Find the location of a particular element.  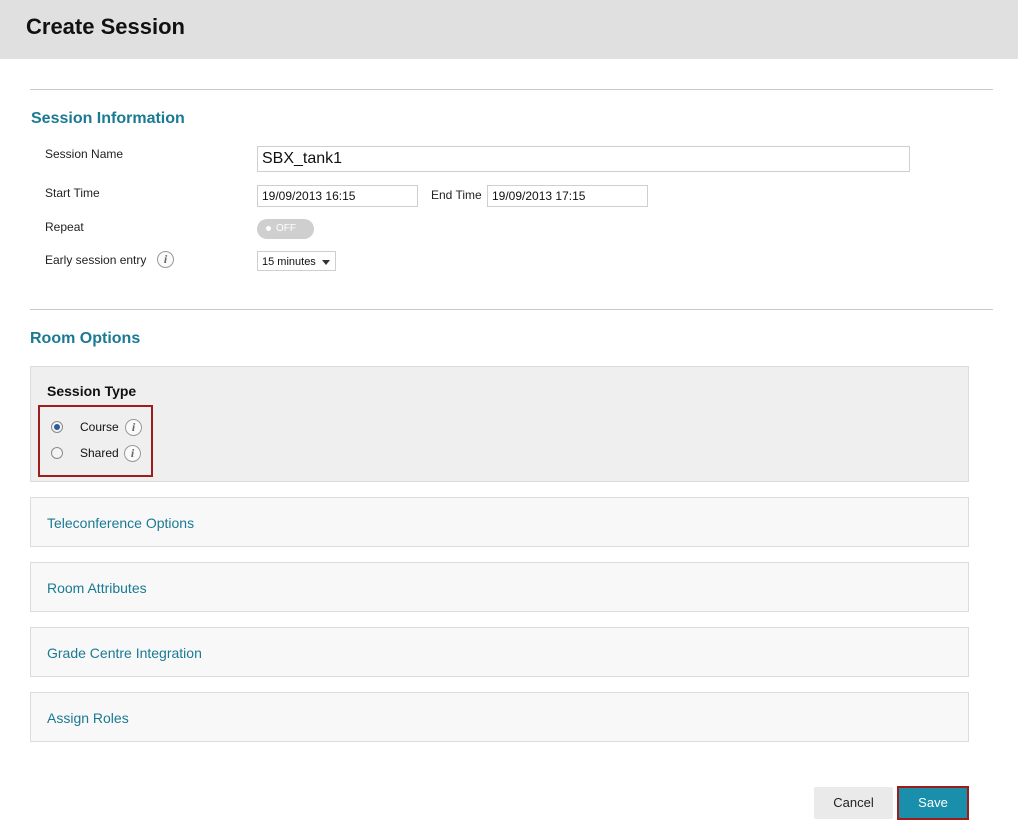

room-attributes-accordion: Room Attributes is located at coordinates (499, 587).